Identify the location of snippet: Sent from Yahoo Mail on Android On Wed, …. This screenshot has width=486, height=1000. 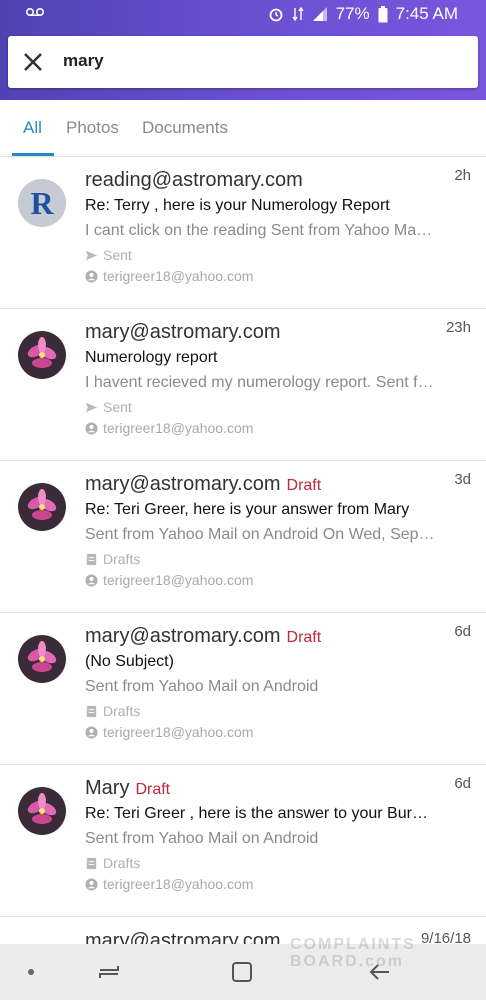
(260, 534).